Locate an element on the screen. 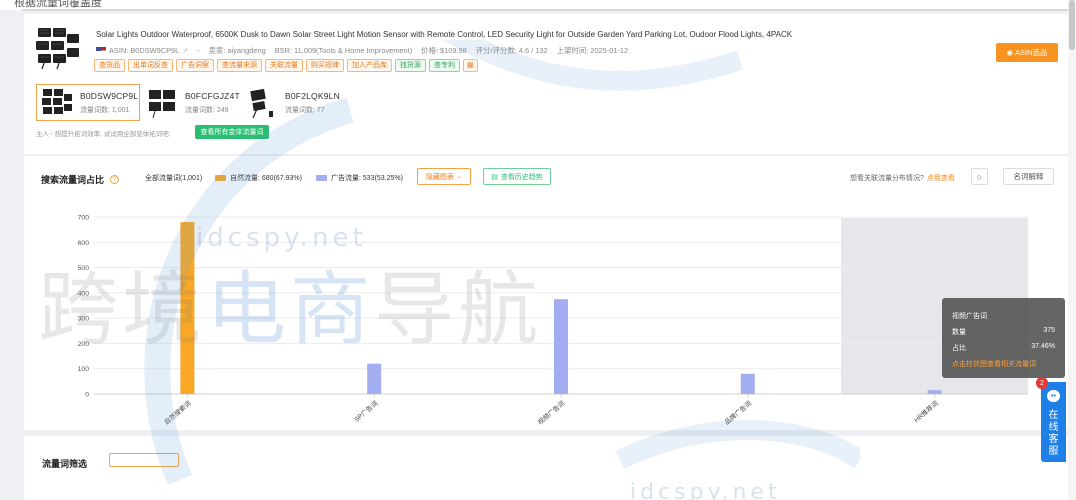 The height and width of the screenshot is (500, 1076). asin-text: ASIN: B0DSW9CP9L is located at coordinates (144, 50).